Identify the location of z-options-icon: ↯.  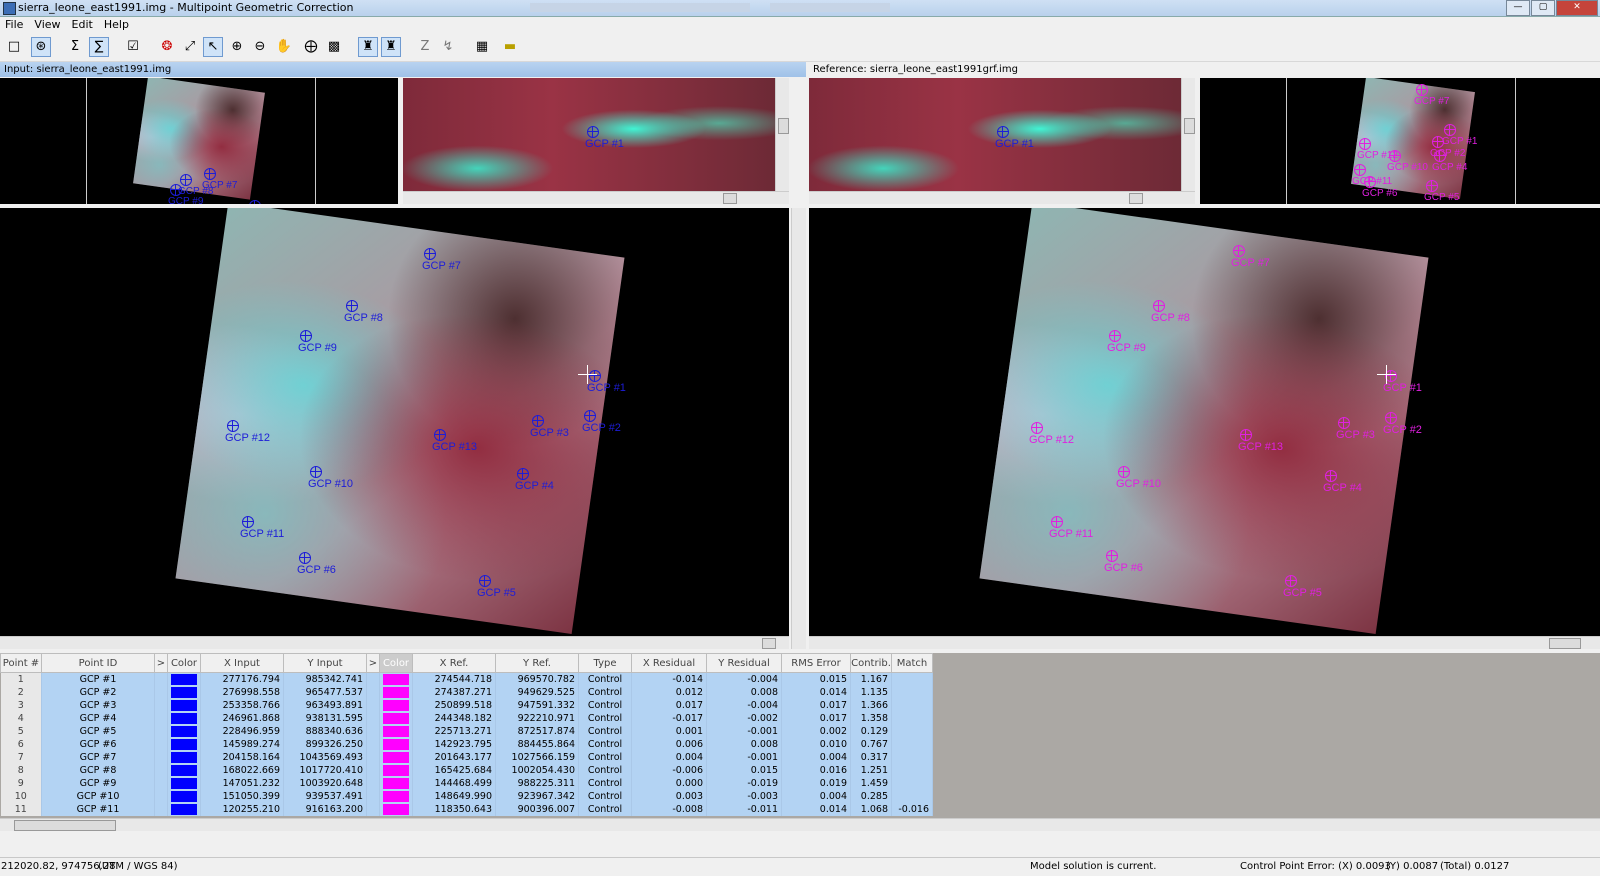
(448, 47).